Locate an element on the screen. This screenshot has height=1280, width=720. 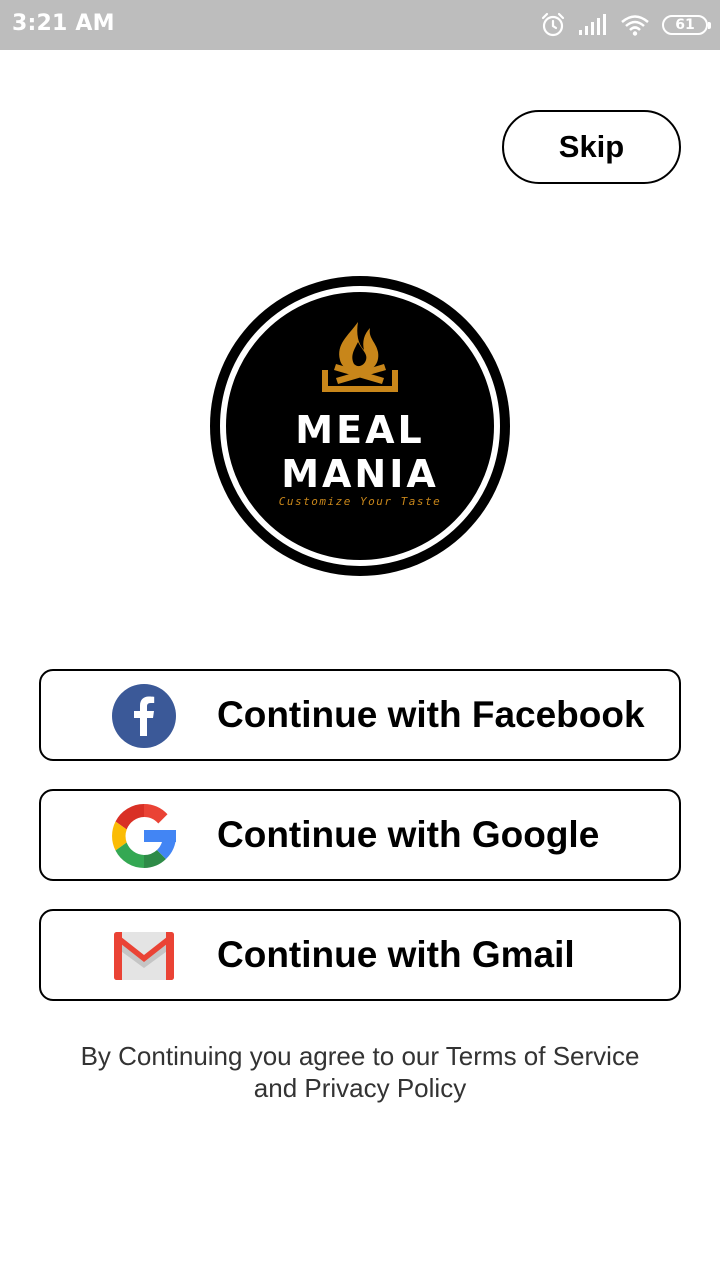
wifi-icon is located at coordinates (635, 25).